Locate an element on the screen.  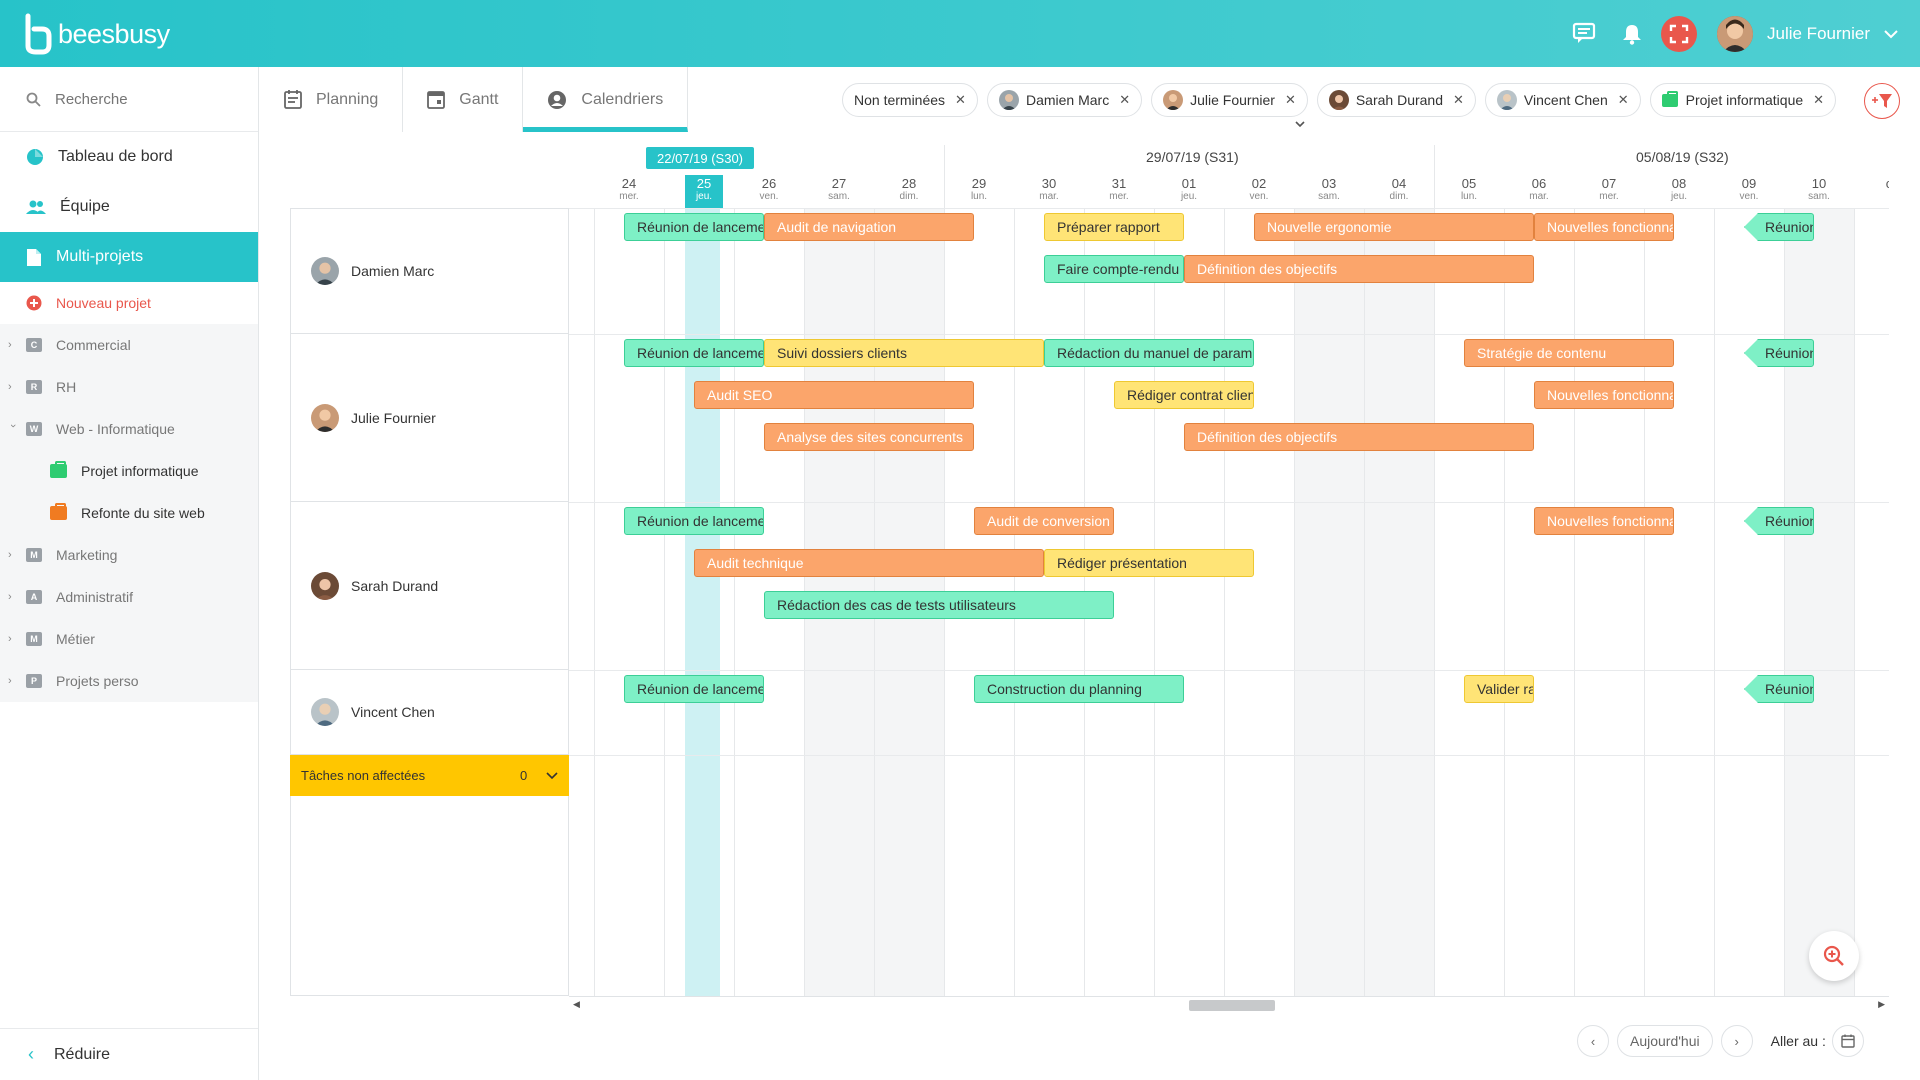
day-header: 25 jeu. is located at coordinates (704, 191).